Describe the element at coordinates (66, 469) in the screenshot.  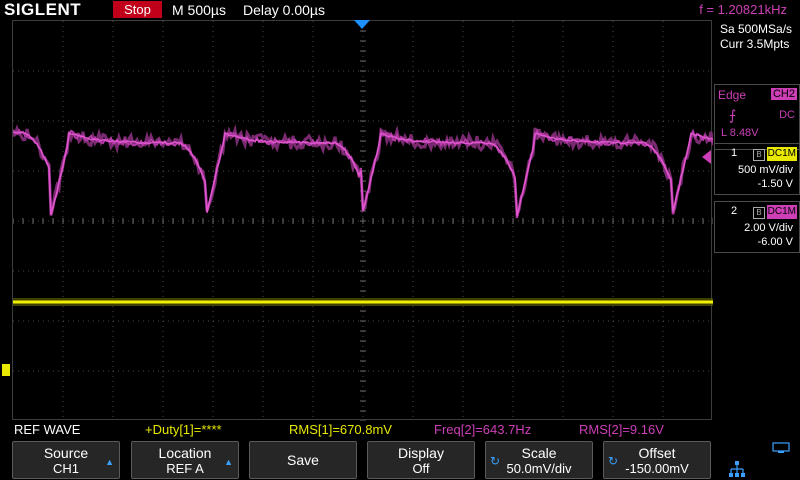
I see `softkey-value: CH1` at that location.